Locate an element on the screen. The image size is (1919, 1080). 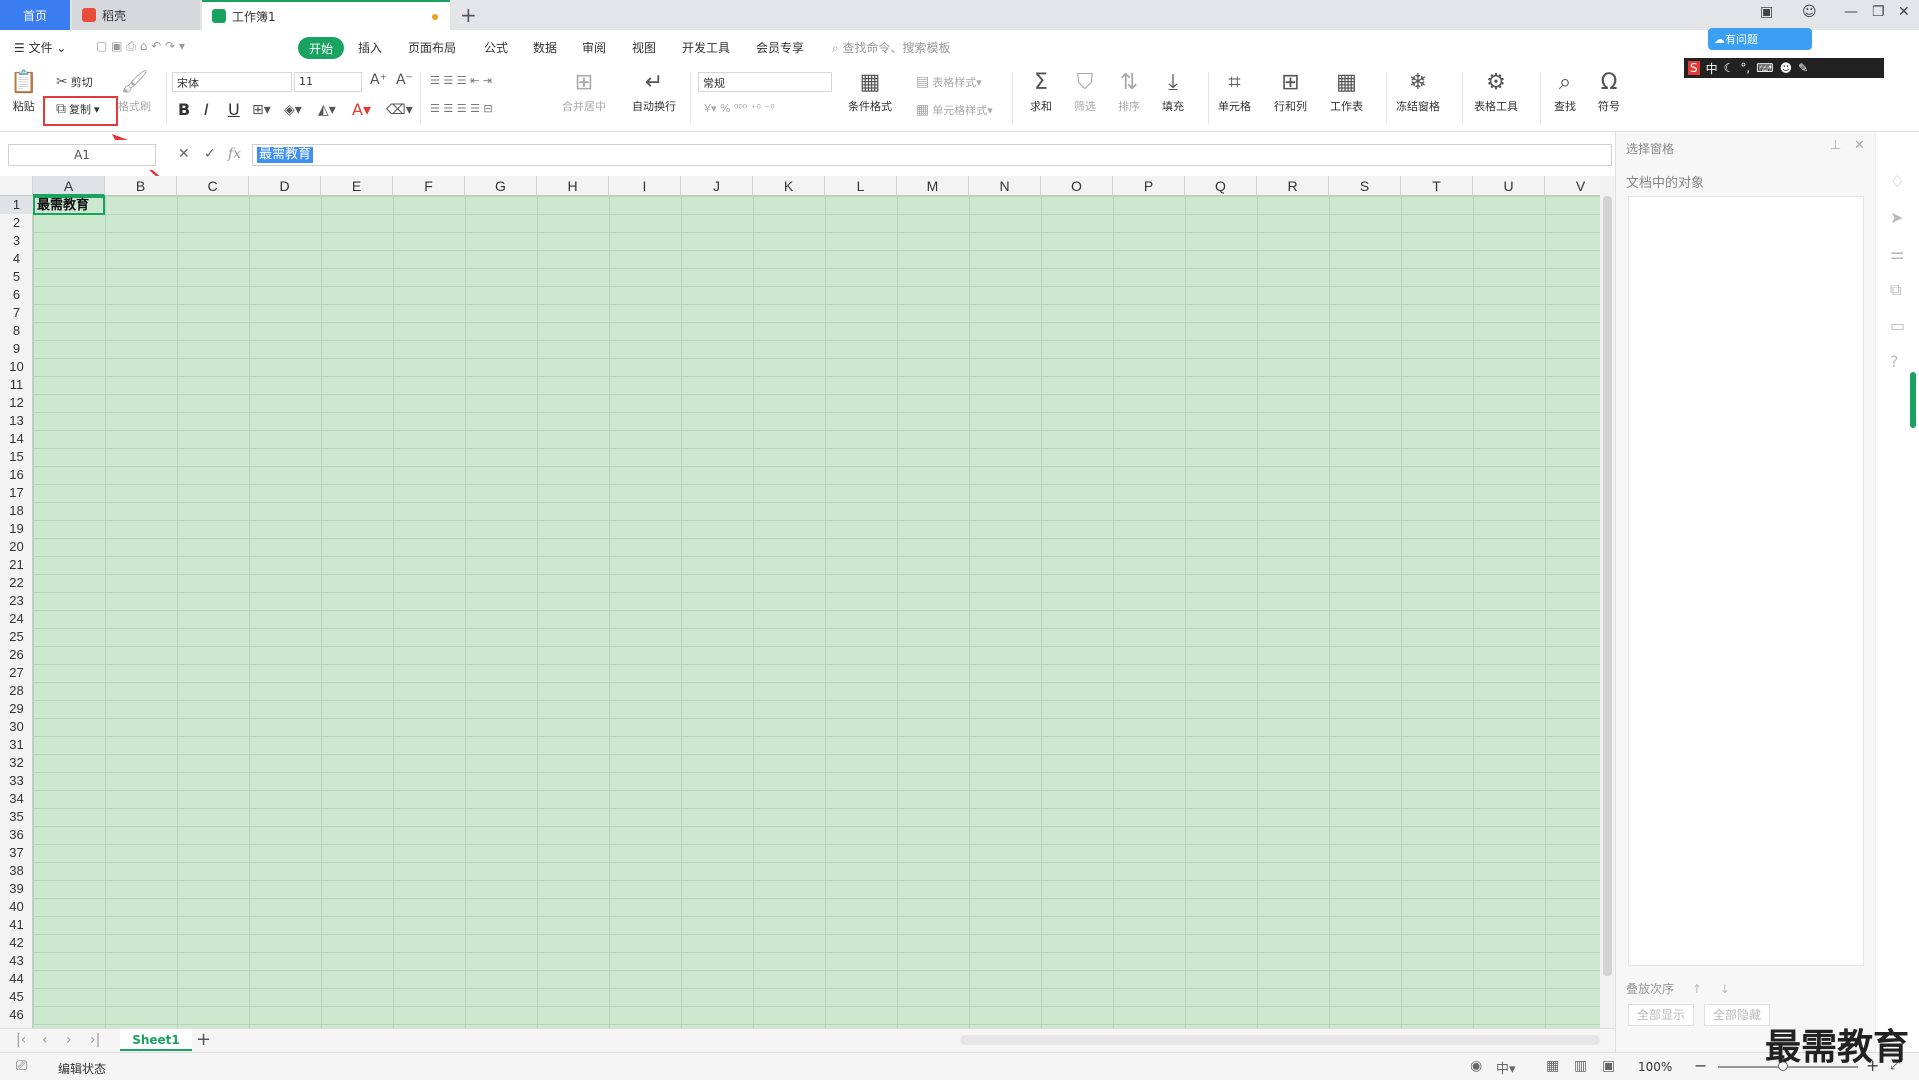
tab-workbook: 工作簿1 is located at coordinates (326, 15).